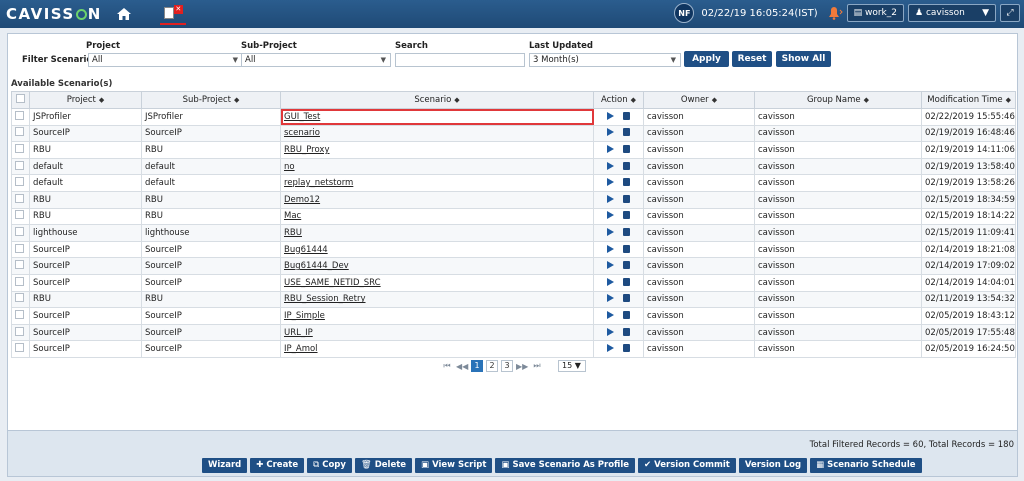  What do you see at coordinates (605, 60) in the screenshot?
I see `last-updated-select: 3 Month(s) ▼` at bounding box center [605, 60].